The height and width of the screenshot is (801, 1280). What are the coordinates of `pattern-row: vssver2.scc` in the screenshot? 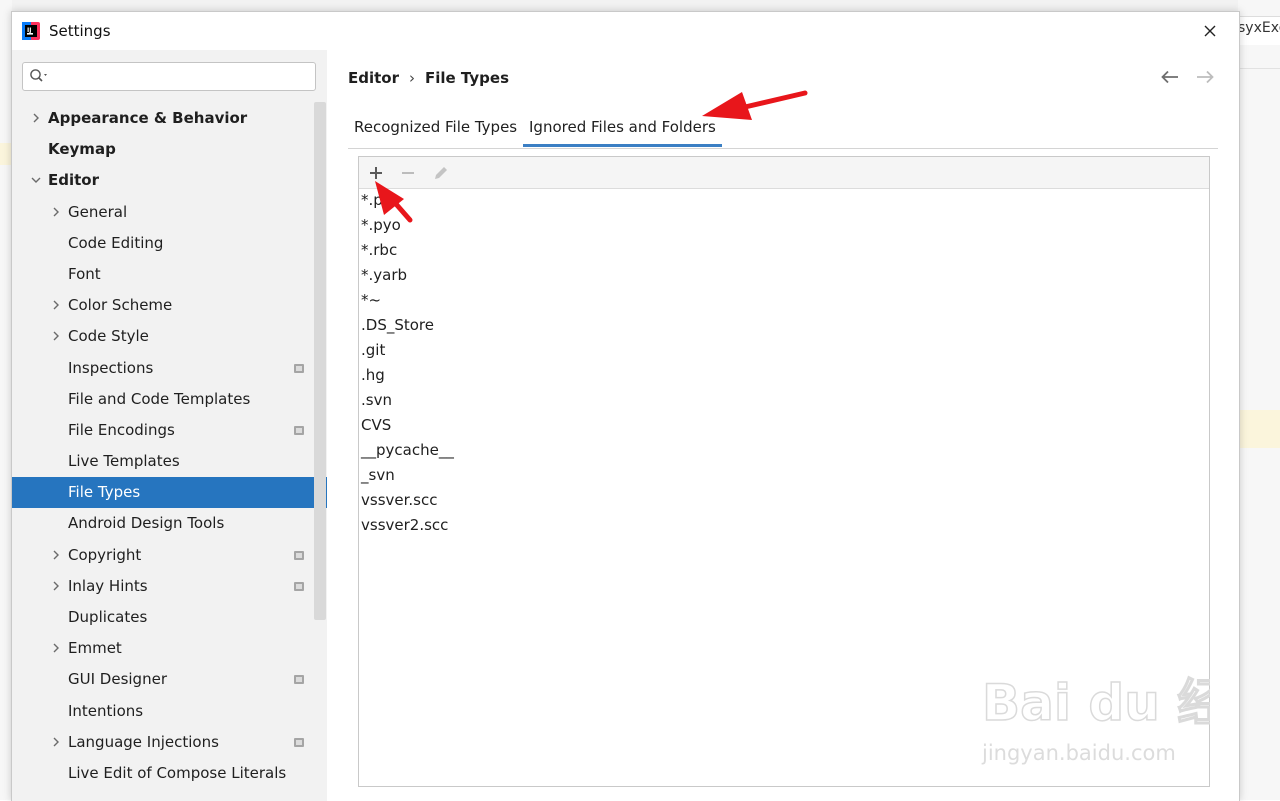 It's located at (784, 525).